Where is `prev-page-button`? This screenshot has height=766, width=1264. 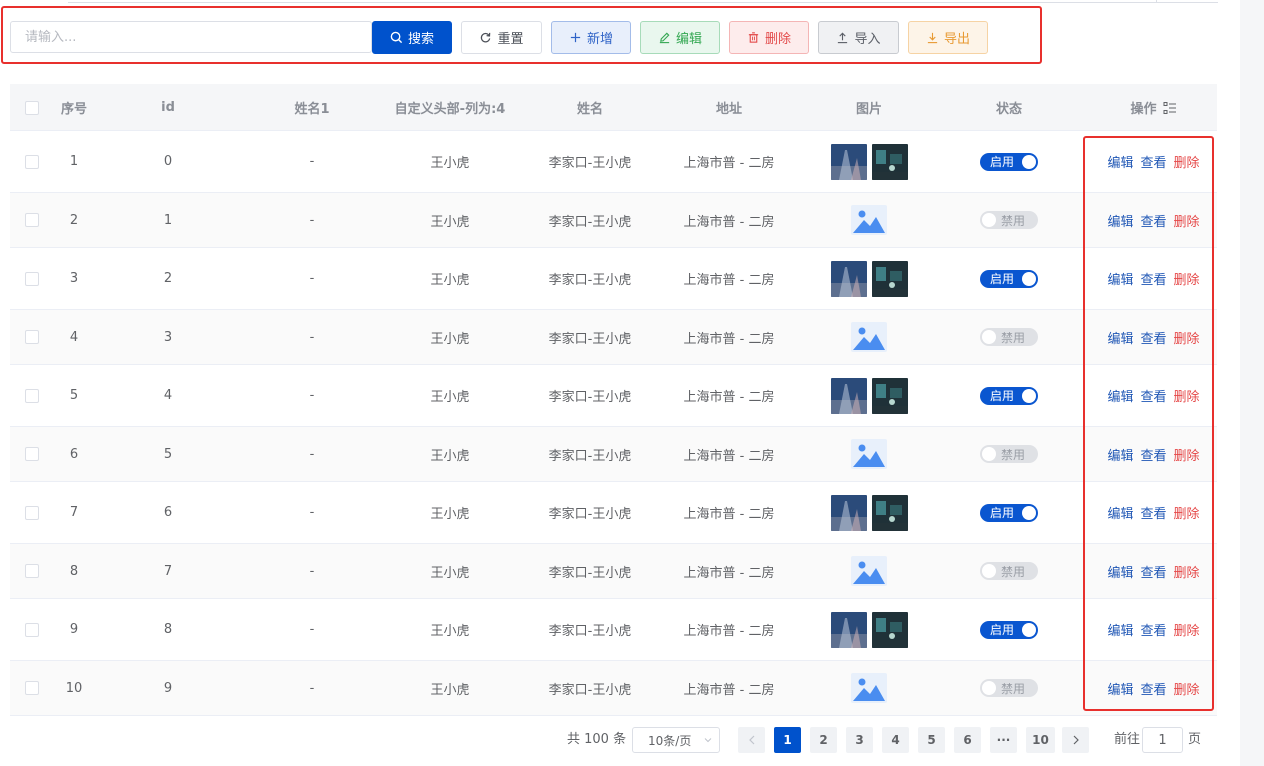
prev-page-button is located at coordinates (751, 740).